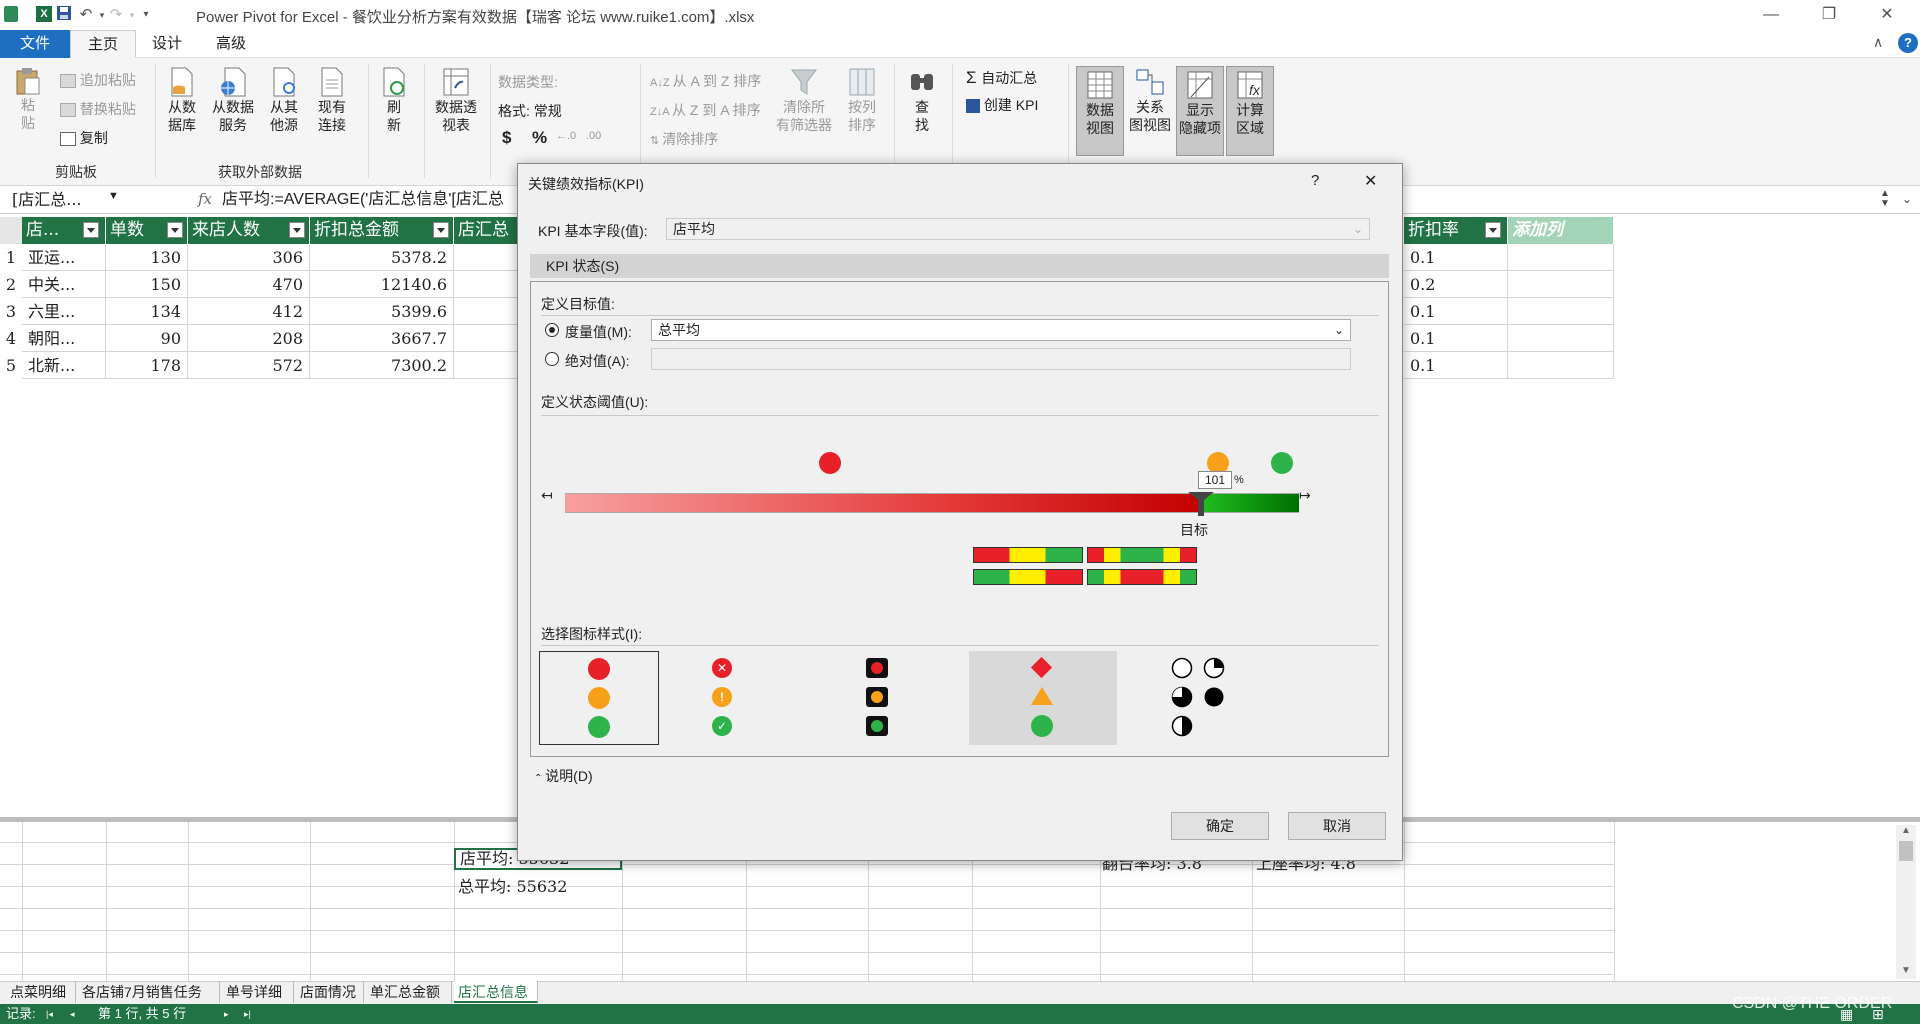 Image resolution: width=1920 pixels, height=1024 pixels. What do you see at coordinates (35, 44) in the screenshot?
I see `tab-file: 文件` at bounding box center [35, 44].